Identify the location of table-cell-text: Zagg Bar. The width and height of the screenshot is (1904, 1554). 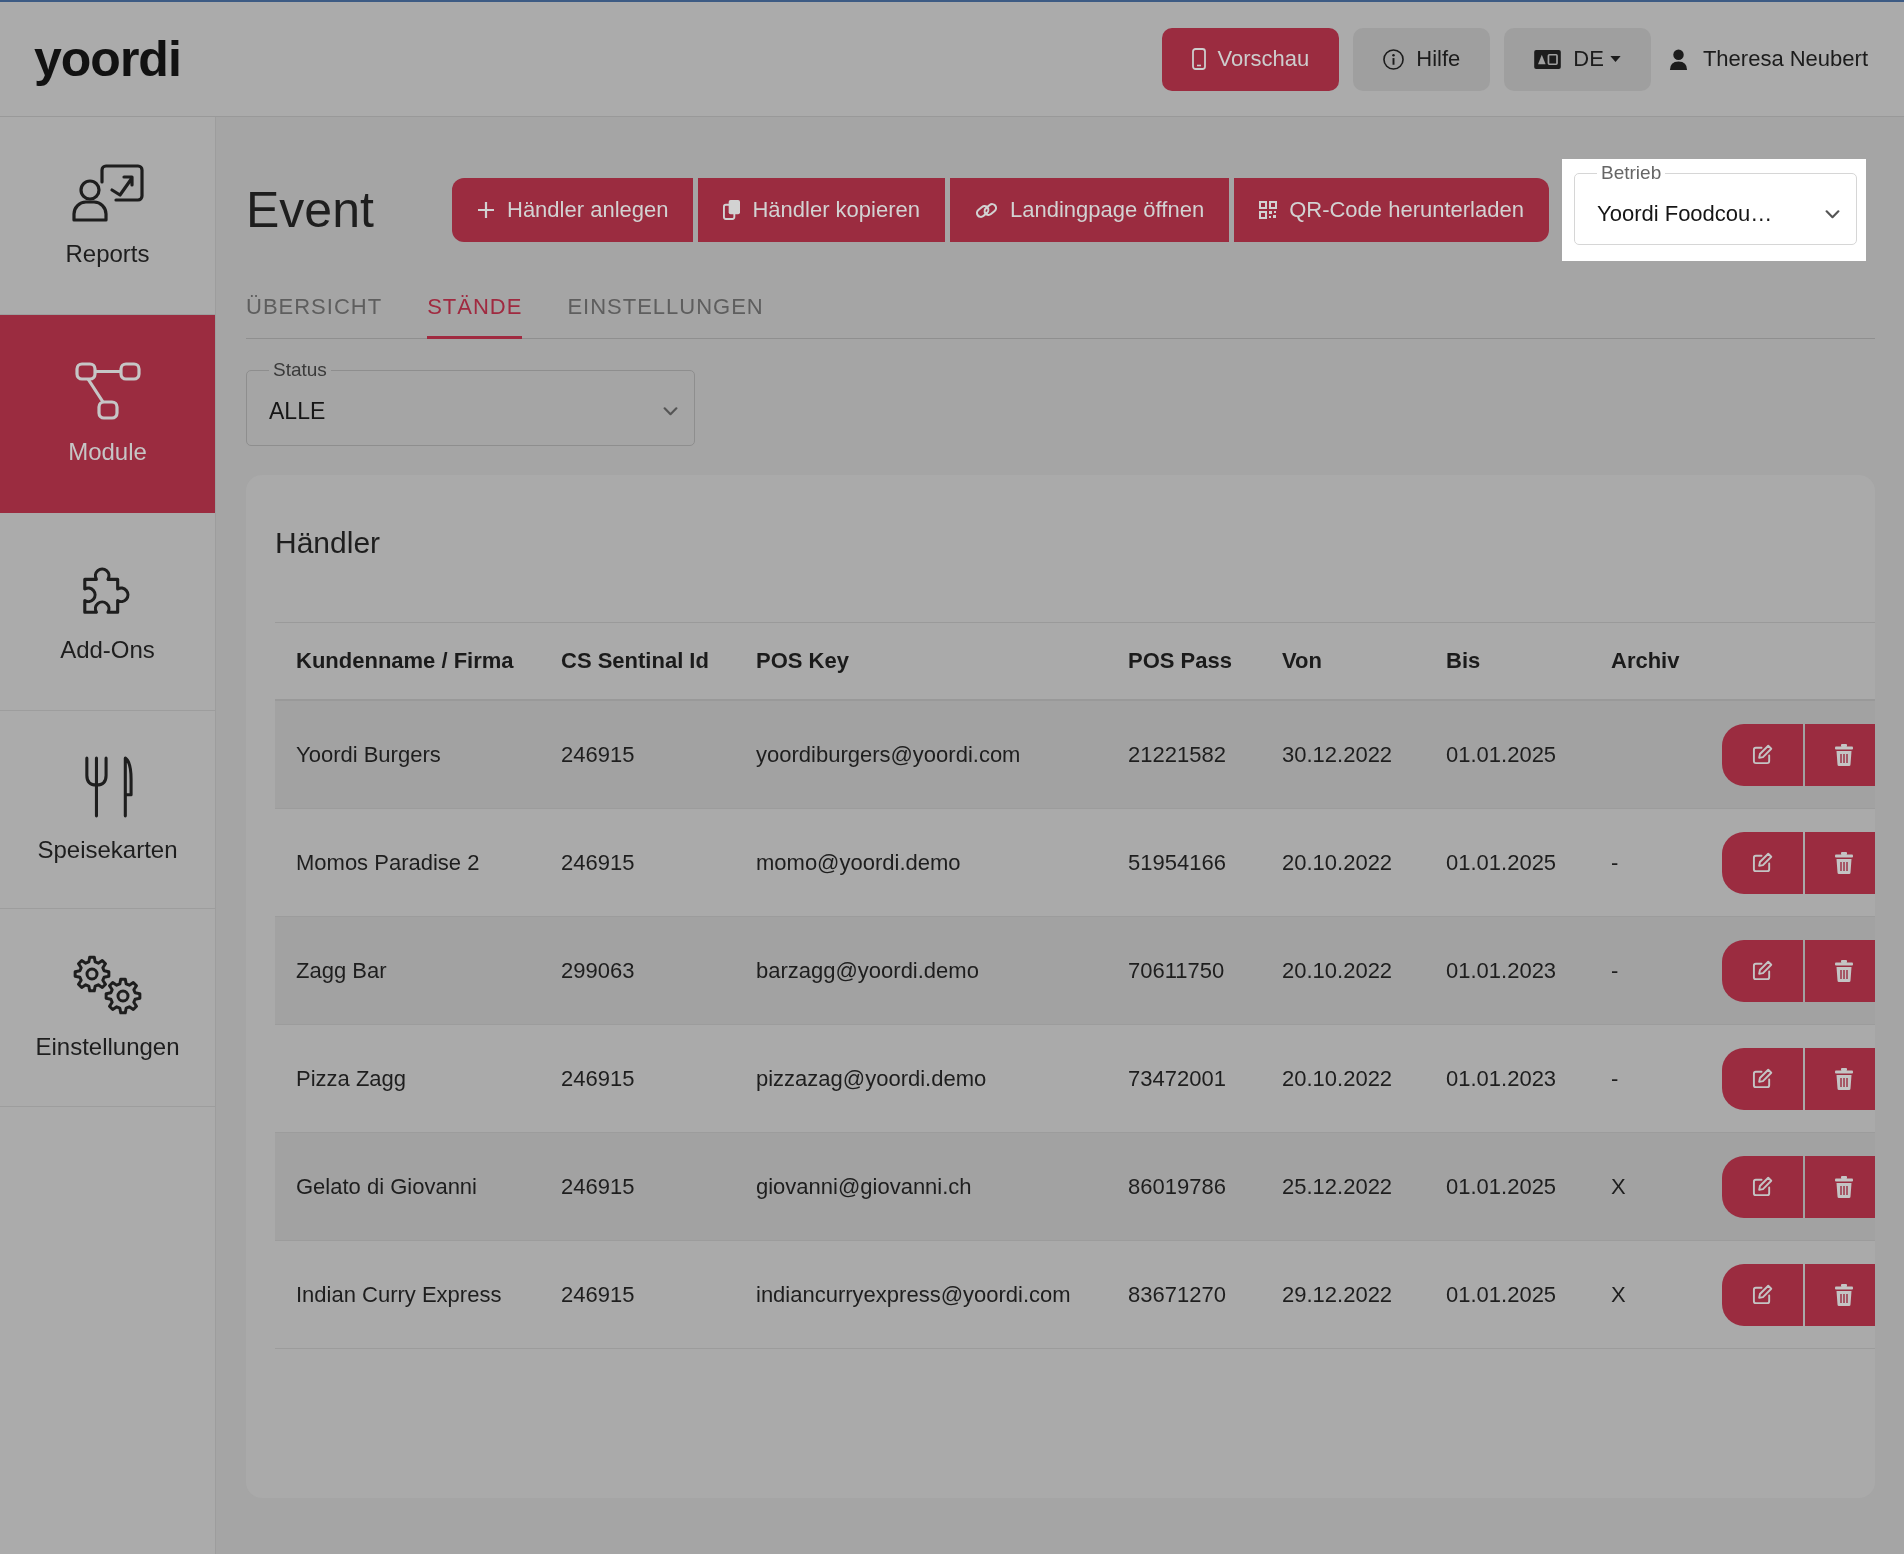
(341, 970).